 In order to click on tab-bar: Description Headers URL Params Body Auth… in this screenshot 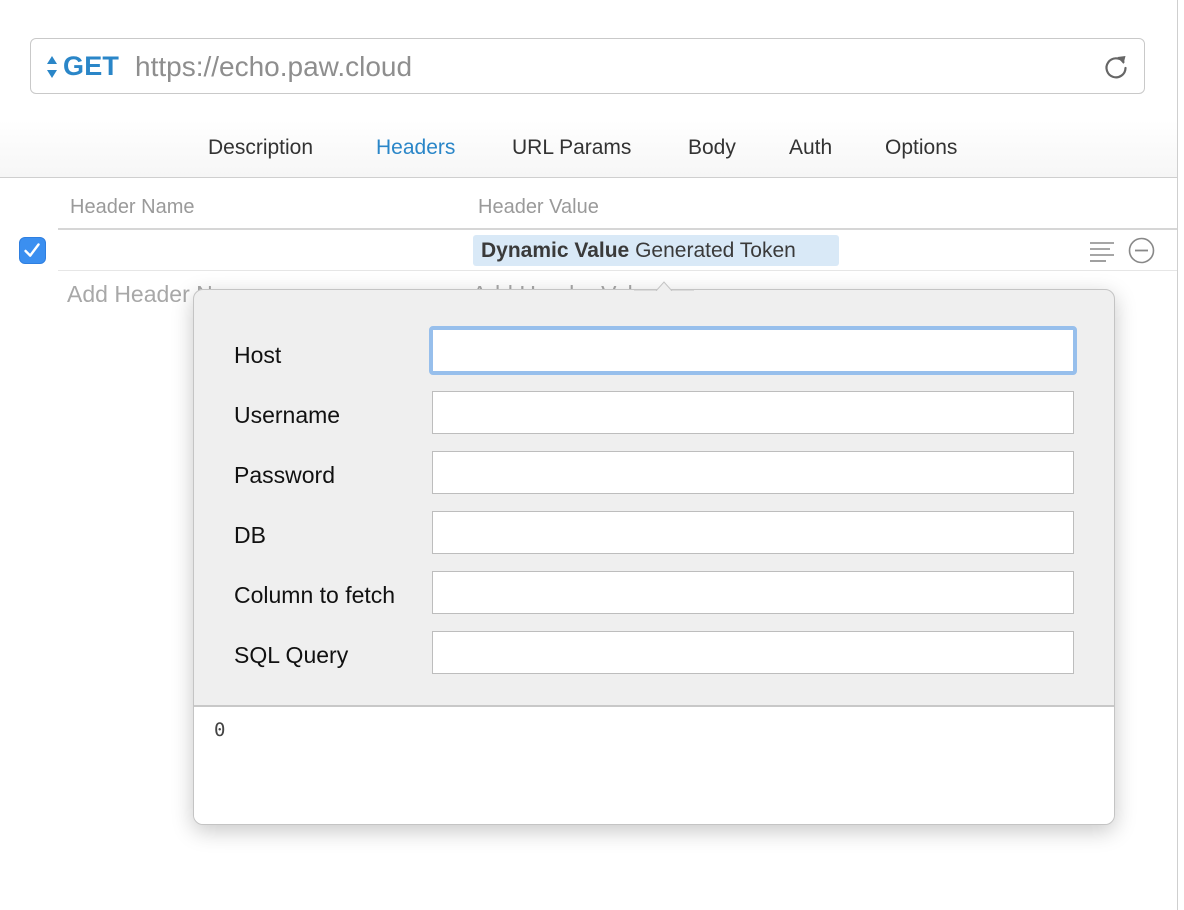, I will do `click(588, 149)`.